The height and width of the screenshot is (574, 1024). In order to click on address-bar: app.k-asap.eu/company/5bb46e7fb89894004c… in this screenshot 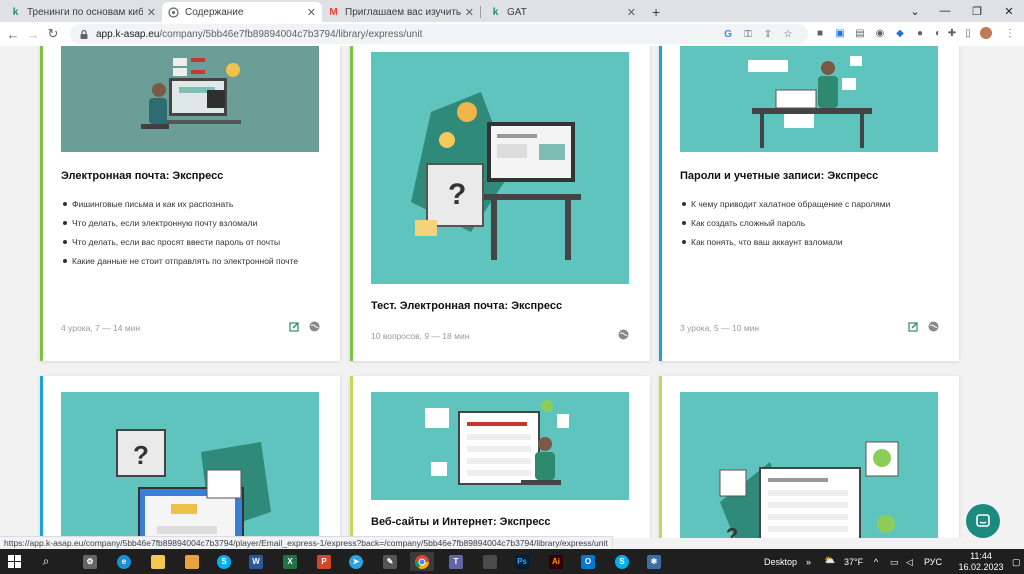, I will do `click(439, 34)`.